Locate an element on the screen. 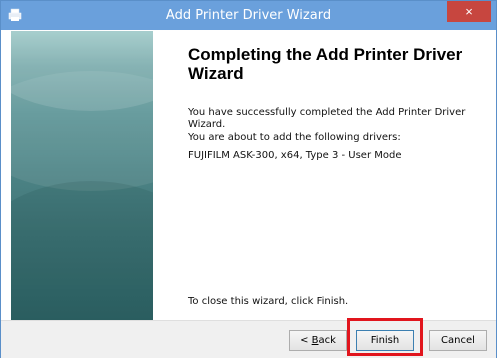 The height and width of the screenshot is (358, 497). close-button: × is located at coordinates (469, 11).